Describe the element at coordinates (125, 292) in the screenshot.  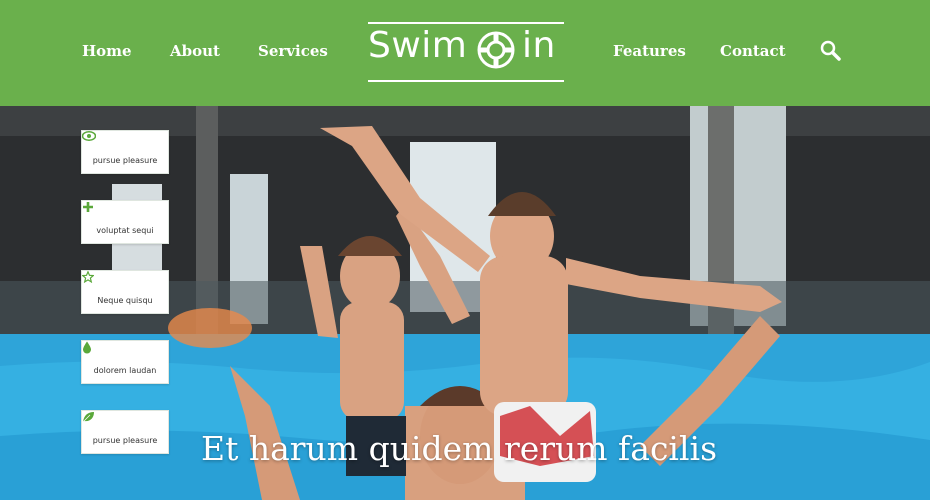
I see `side-menu-item-3: Neque quisqu` at that location.